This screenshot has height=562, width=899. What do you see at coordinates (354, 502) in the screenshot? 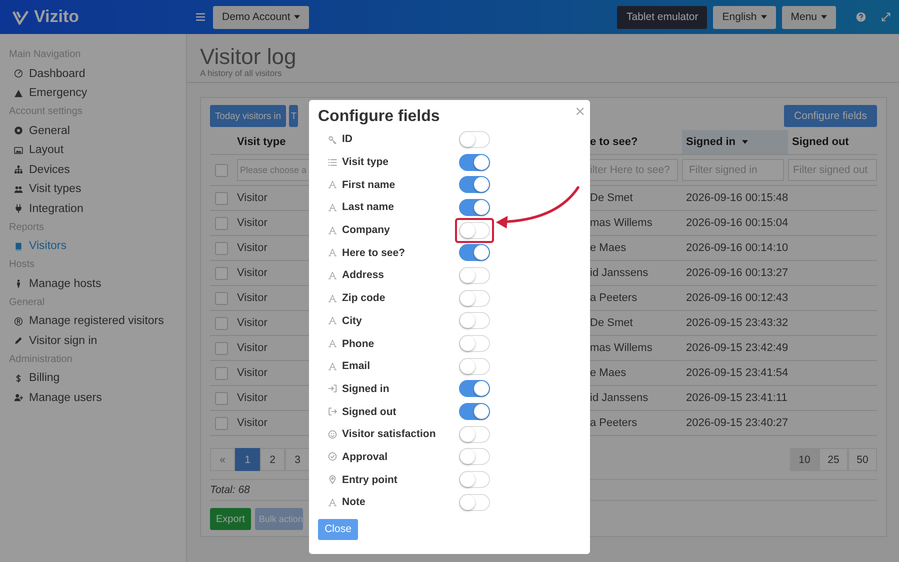
I see `field-label: Note` at bounding box center [354, 502].